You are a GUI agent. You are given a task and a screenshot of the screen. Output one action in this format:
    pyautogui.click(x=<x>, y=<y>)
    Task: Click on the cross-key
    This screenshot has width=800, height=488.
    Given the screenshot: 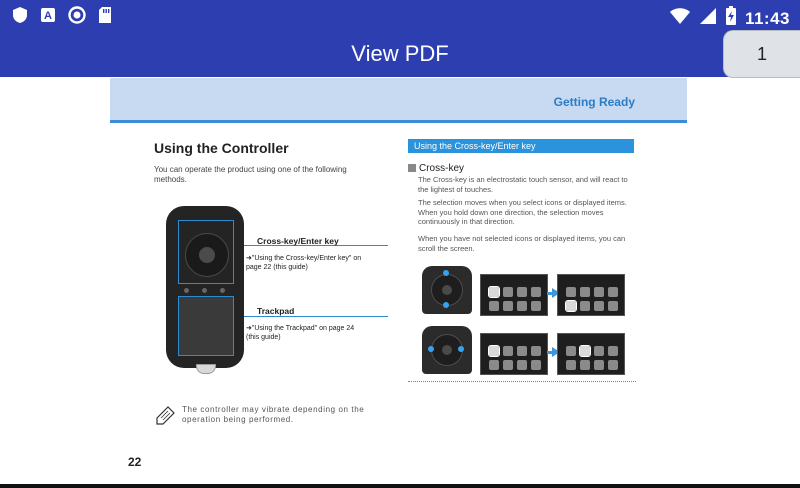 What is the action you would take?
    pyautogui.click(x=207, y=255)
    